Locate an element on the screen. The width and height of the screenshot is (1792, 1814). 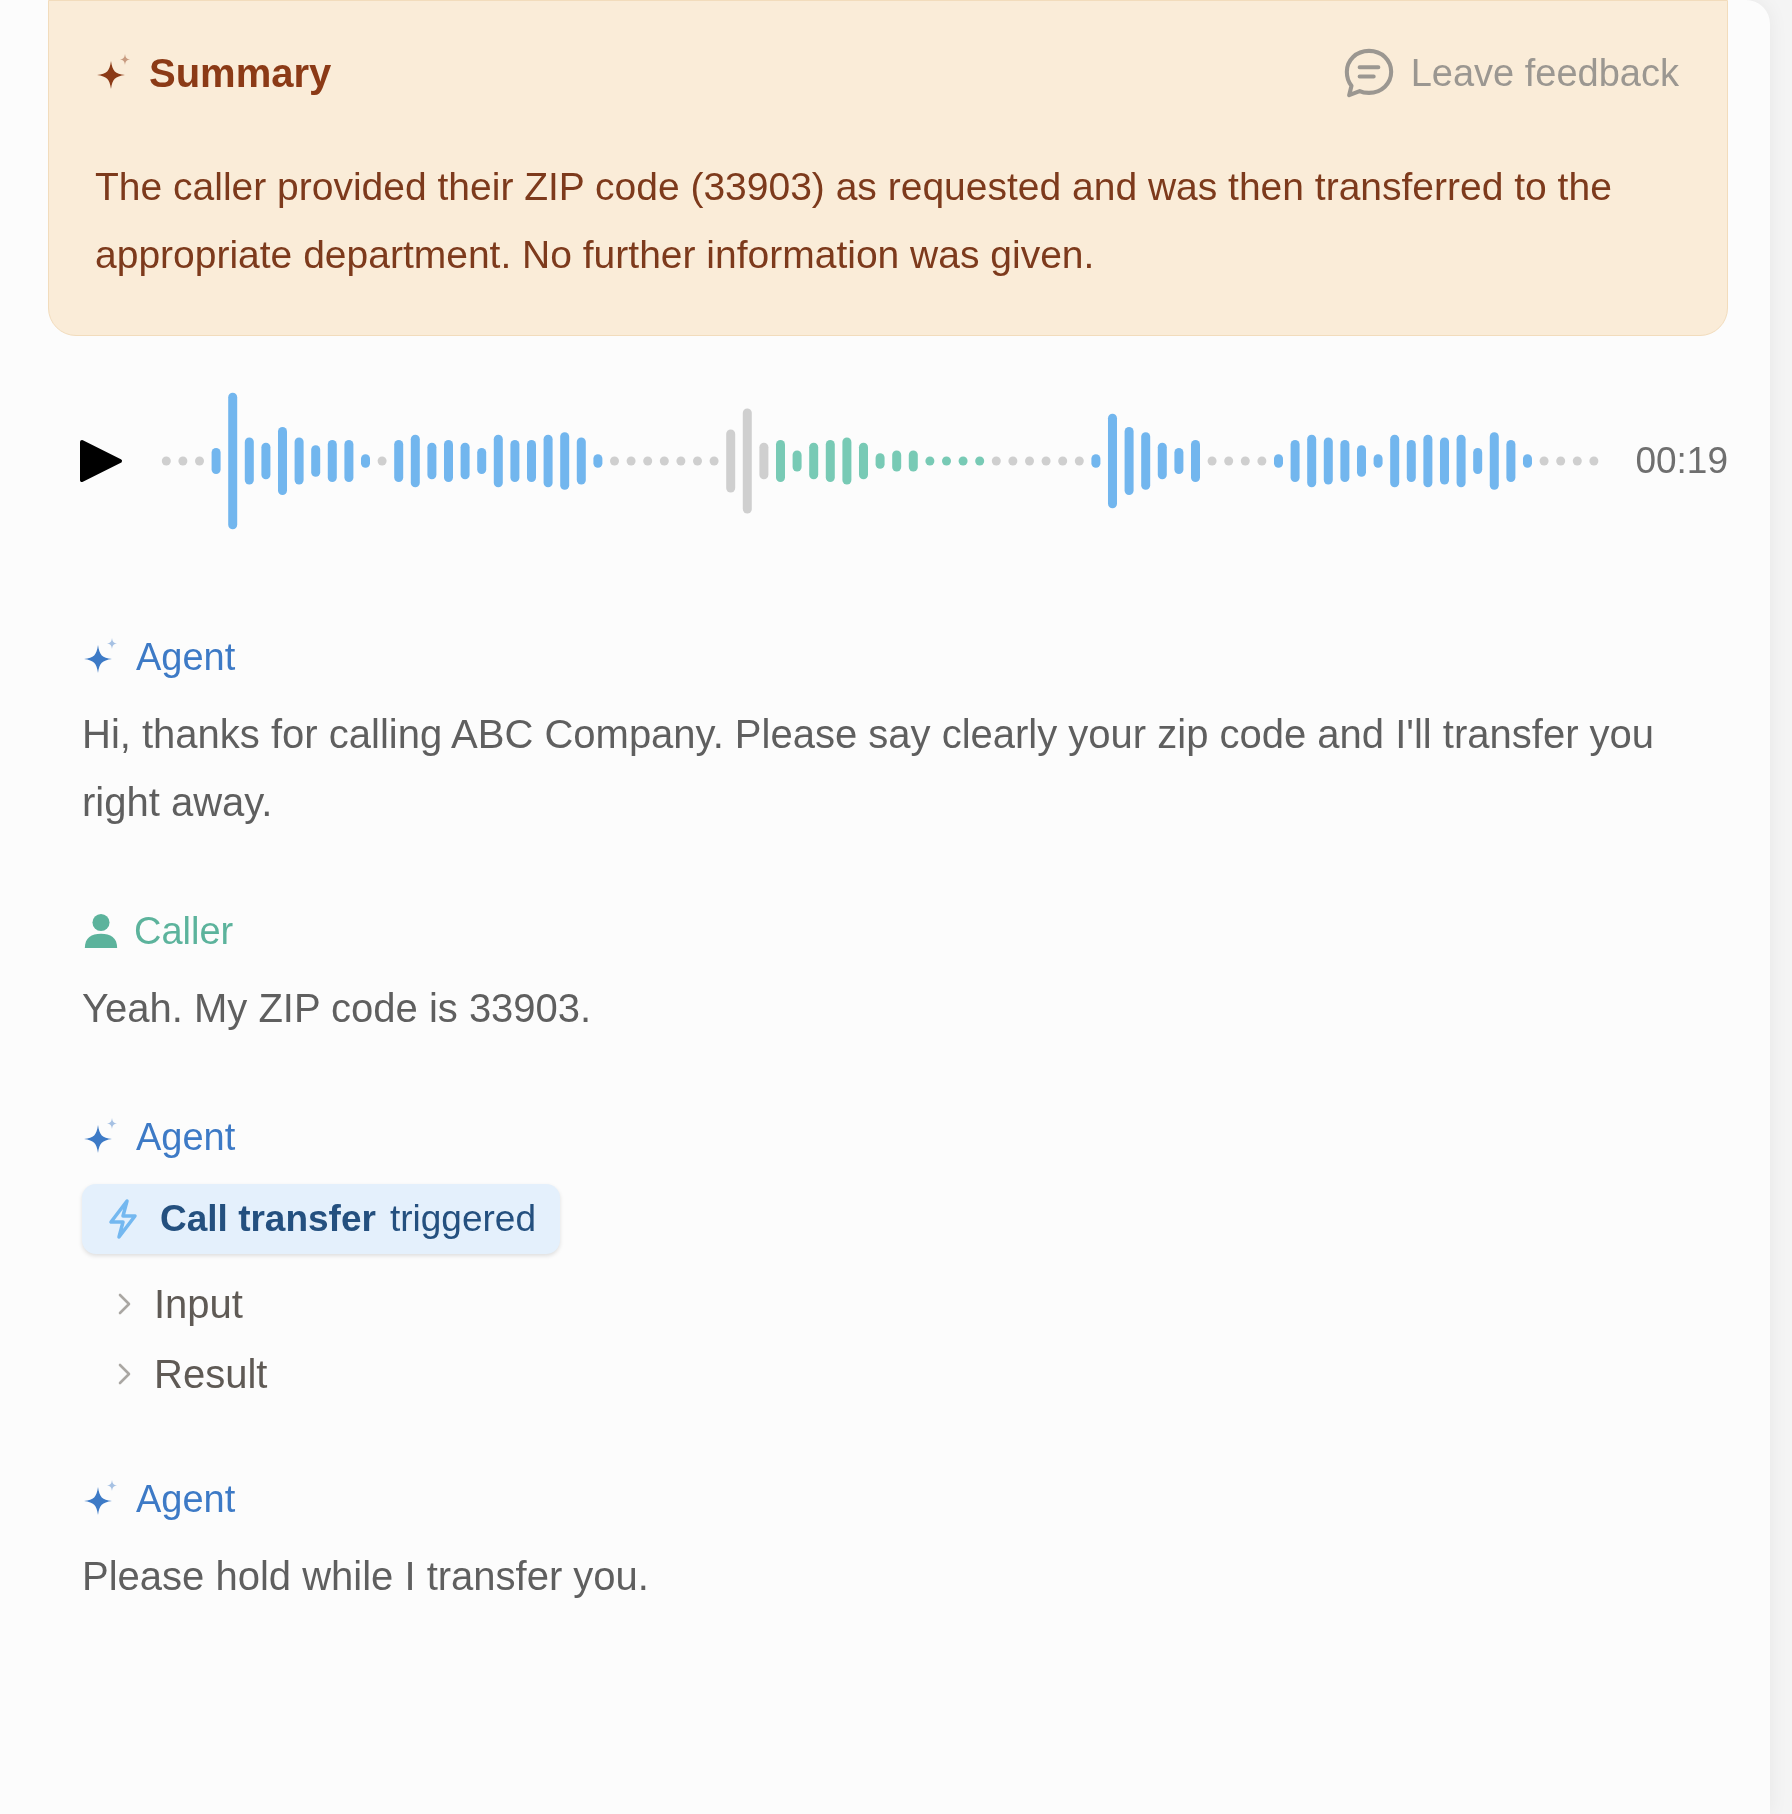
message-text: Yeah. My ZIP code is 33903. is located at coordinates (337, 1008).